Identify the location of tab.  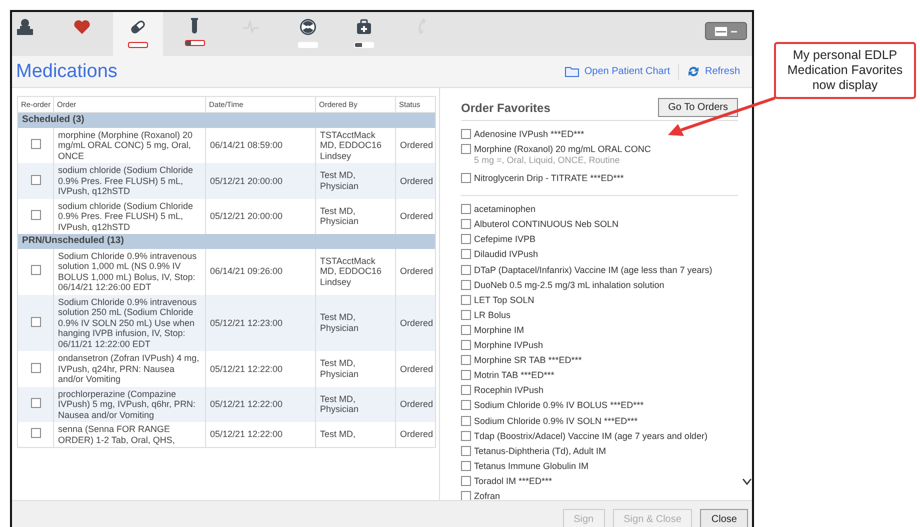
(138, 34).